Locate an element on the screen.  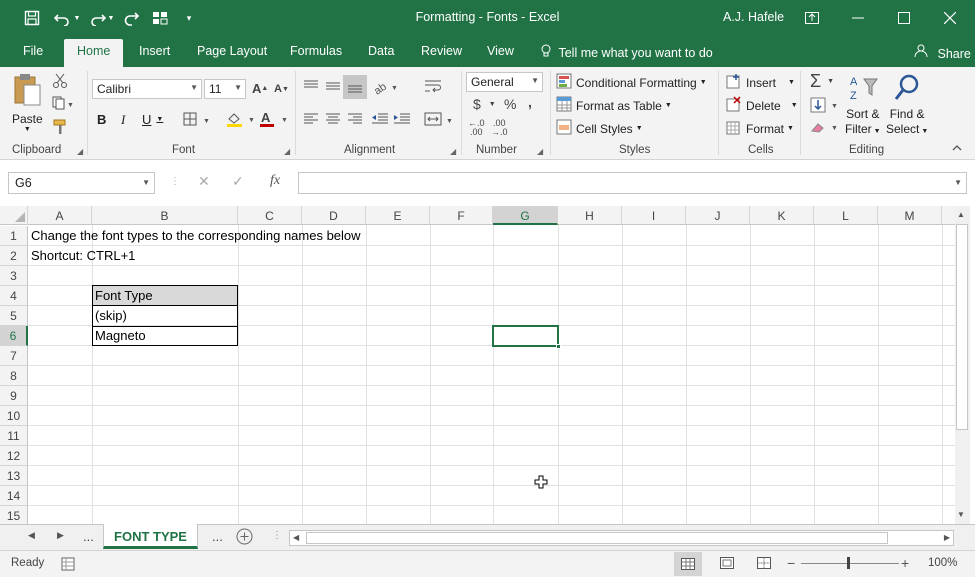
column-header-f: F is located at coordinates (461, 215).